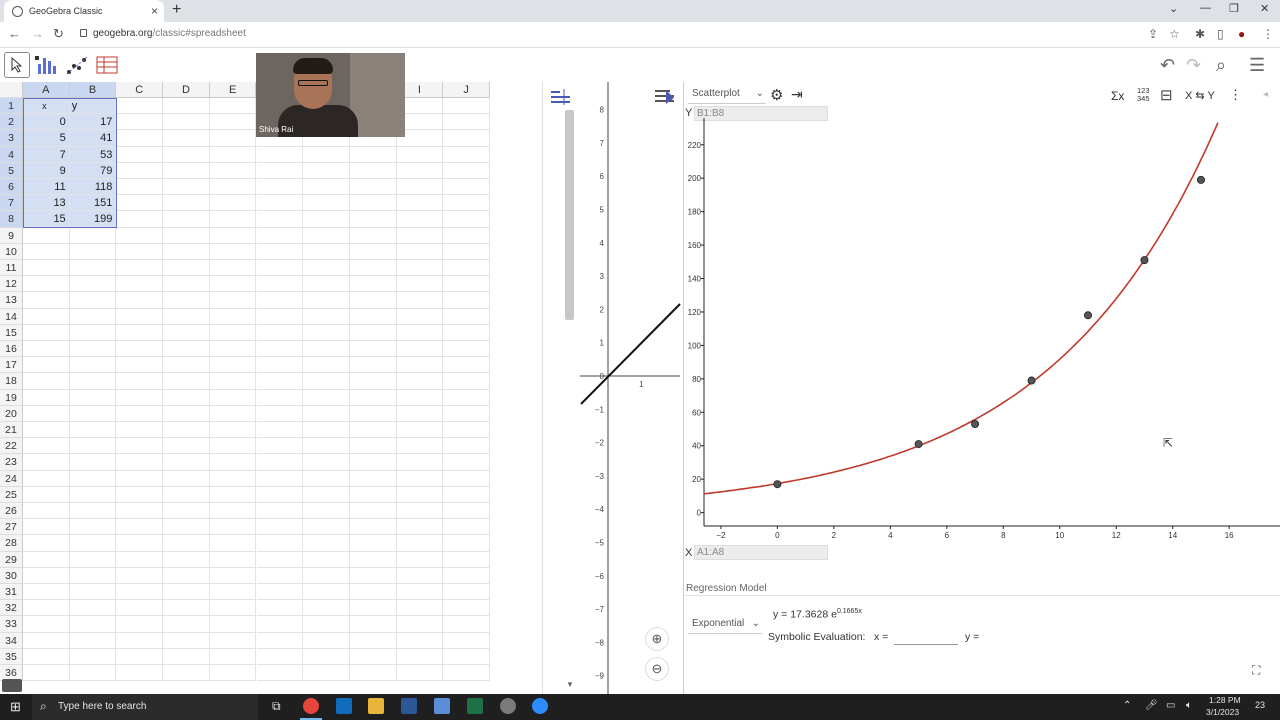 This screenshot has height=720, width=1280. I want to click on row-header: 9, so click(11, 235).